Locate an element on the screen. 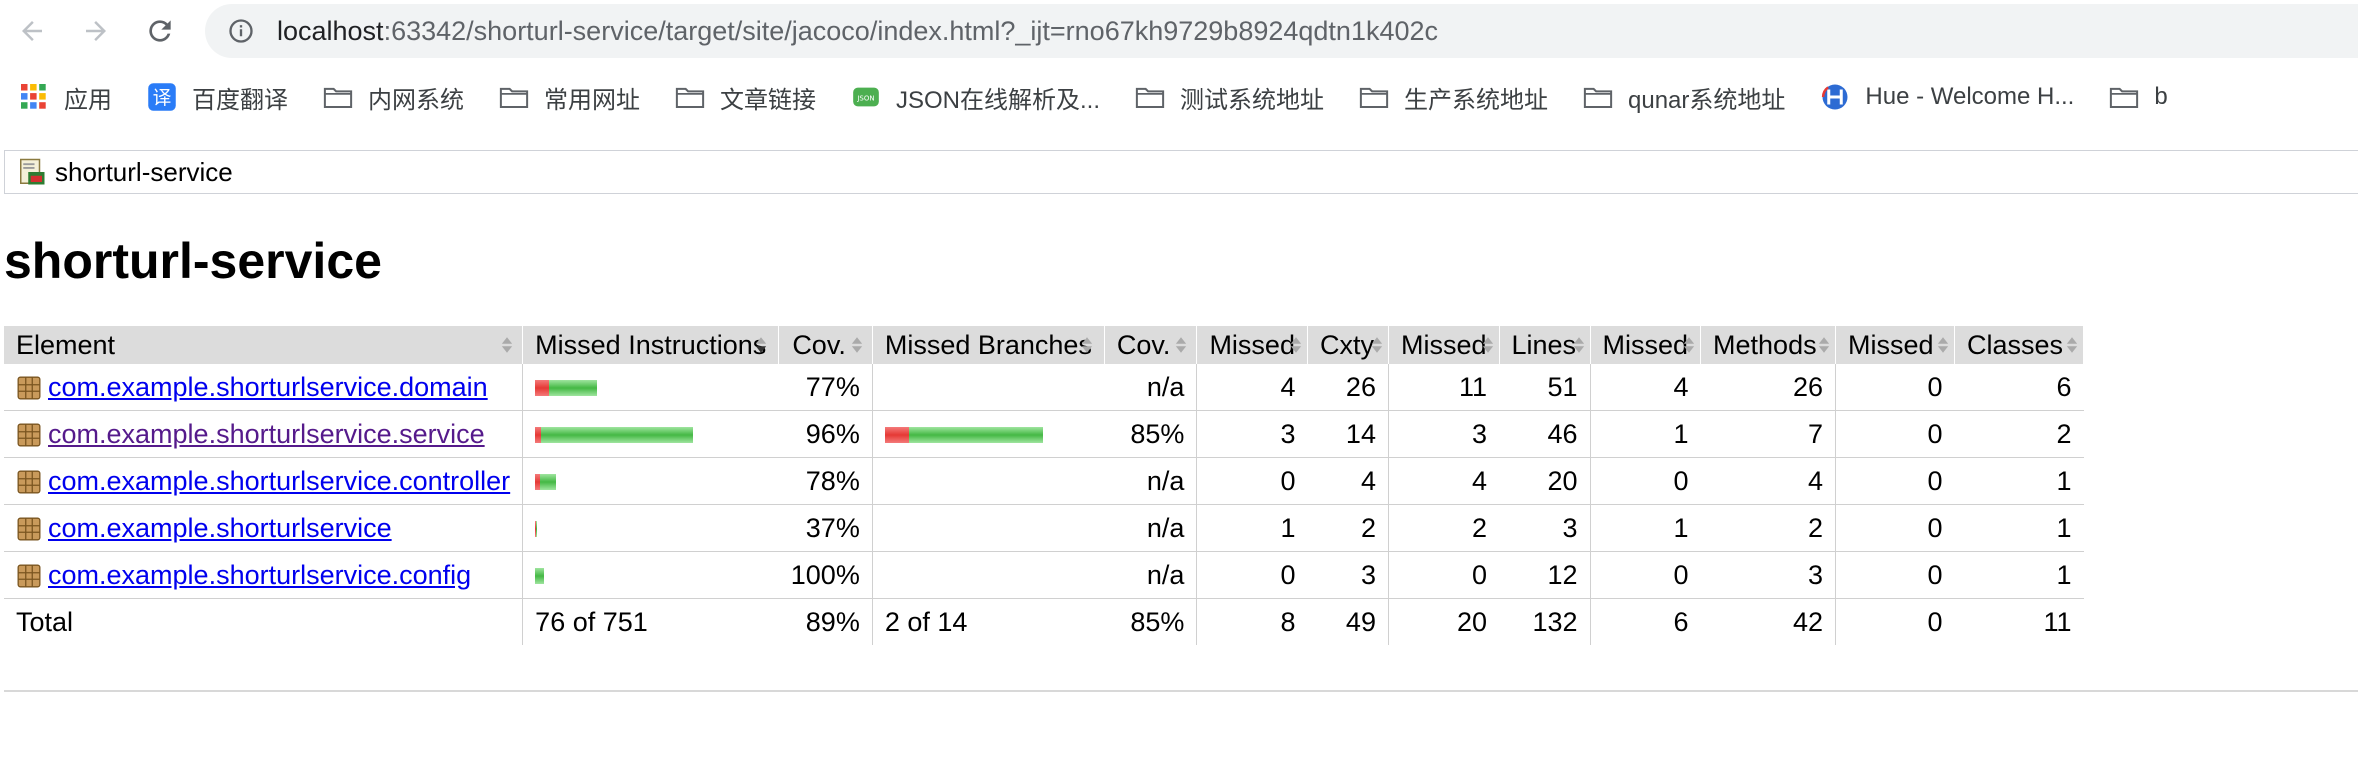 The image size is (2358, 772). total-methods-missed: 6 is located at coordinates (1645, 621).